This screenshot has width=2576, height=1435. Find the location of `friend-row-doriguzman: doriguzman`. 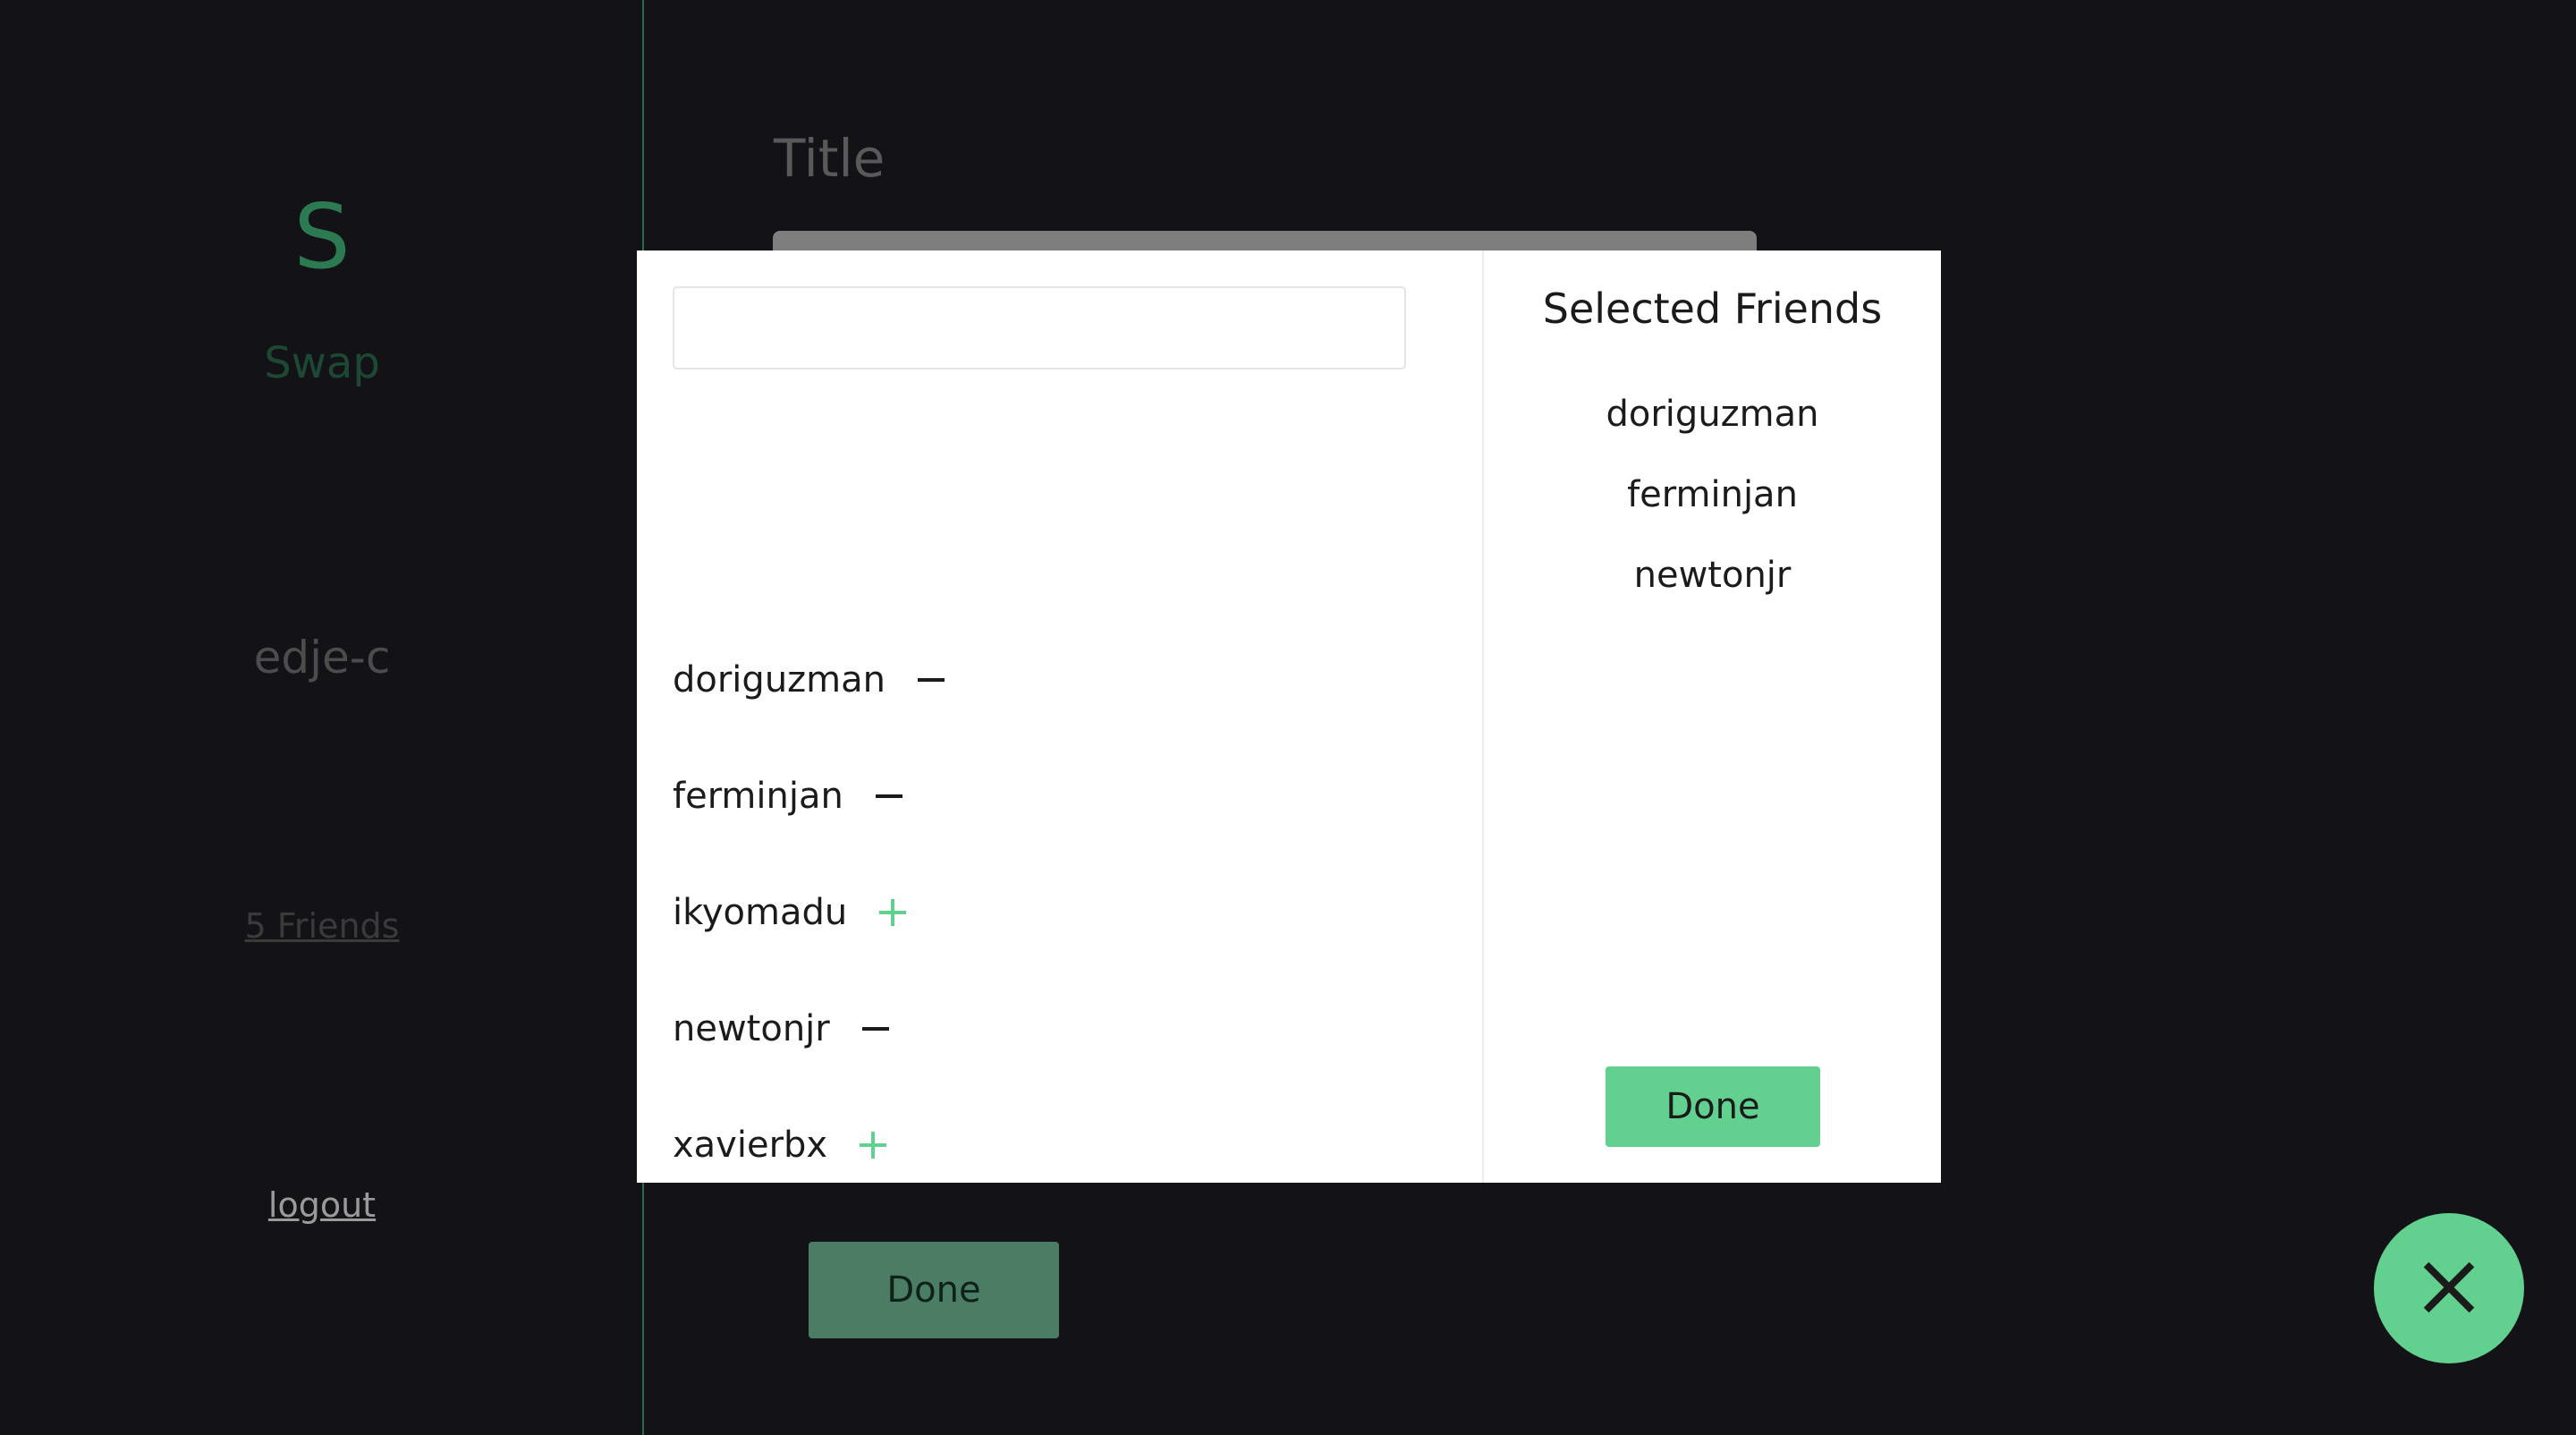

friend-row-doriguzman: doriguzman is located at coordinates (814, 680).